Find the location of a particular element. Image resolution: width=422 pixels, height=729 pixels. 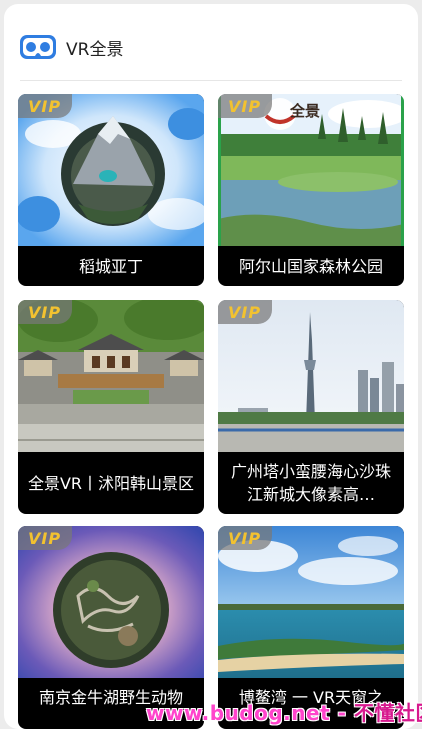

card-title: 阿尔山国家森林公园 is located at coordinates (310, 266).